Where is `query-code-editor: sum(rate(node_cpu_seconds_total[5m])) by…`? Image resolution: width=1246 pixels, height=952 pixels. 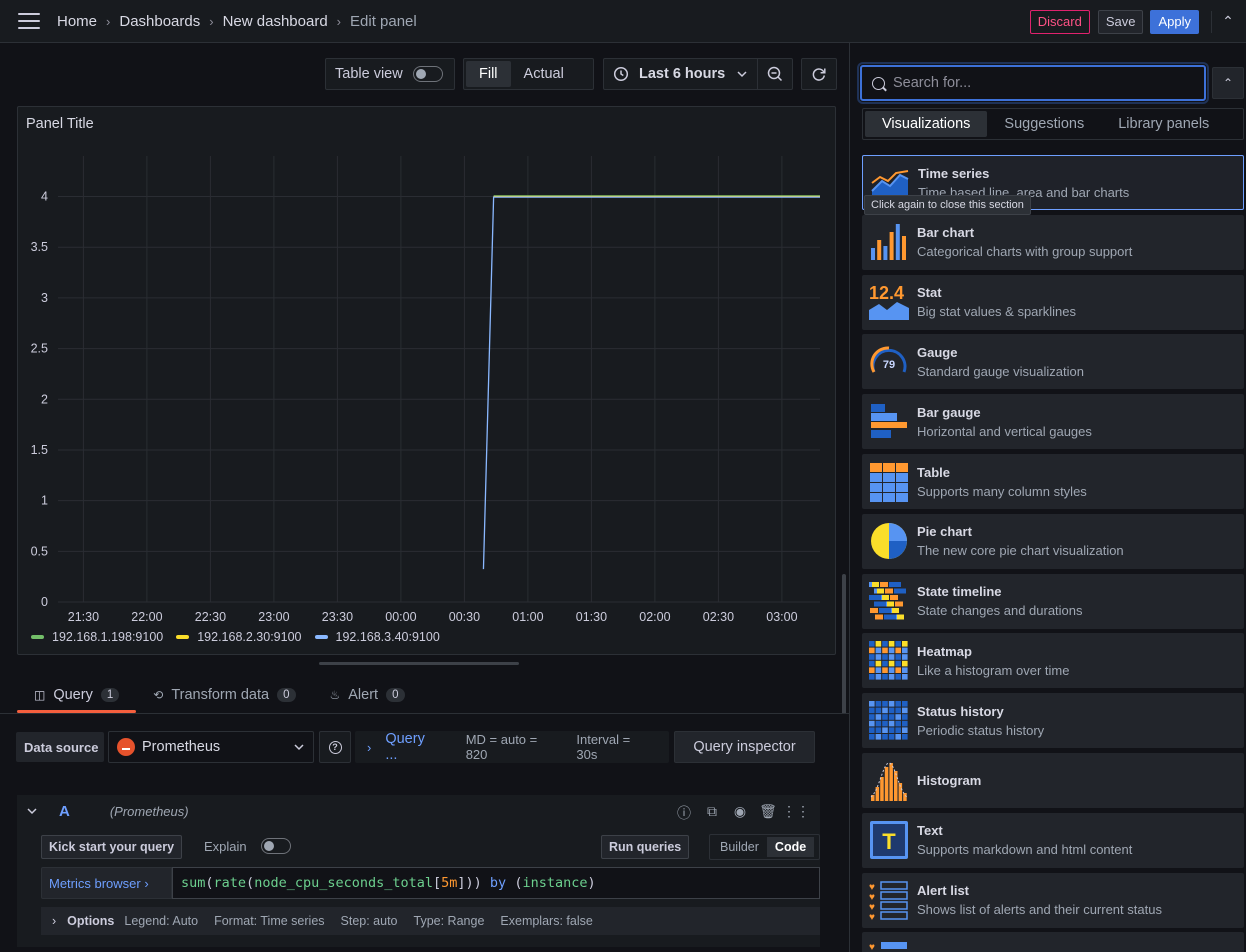
query-code-editor: sum(rate(node_cpu_seconds_total[5m])) by… is located at coordinates (496, 883).